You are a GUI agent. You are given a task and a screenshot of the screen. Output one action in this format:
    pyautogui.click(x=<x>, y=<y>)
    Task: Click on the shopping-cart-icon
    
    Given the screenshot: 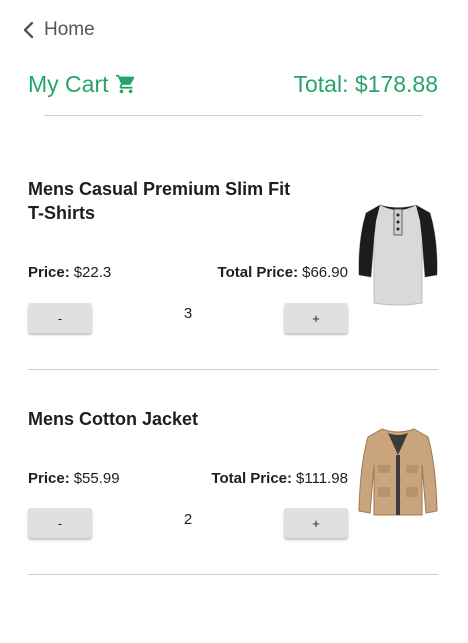 What is the action you would take?
    pyautogui.click(x=126, y=84)
    